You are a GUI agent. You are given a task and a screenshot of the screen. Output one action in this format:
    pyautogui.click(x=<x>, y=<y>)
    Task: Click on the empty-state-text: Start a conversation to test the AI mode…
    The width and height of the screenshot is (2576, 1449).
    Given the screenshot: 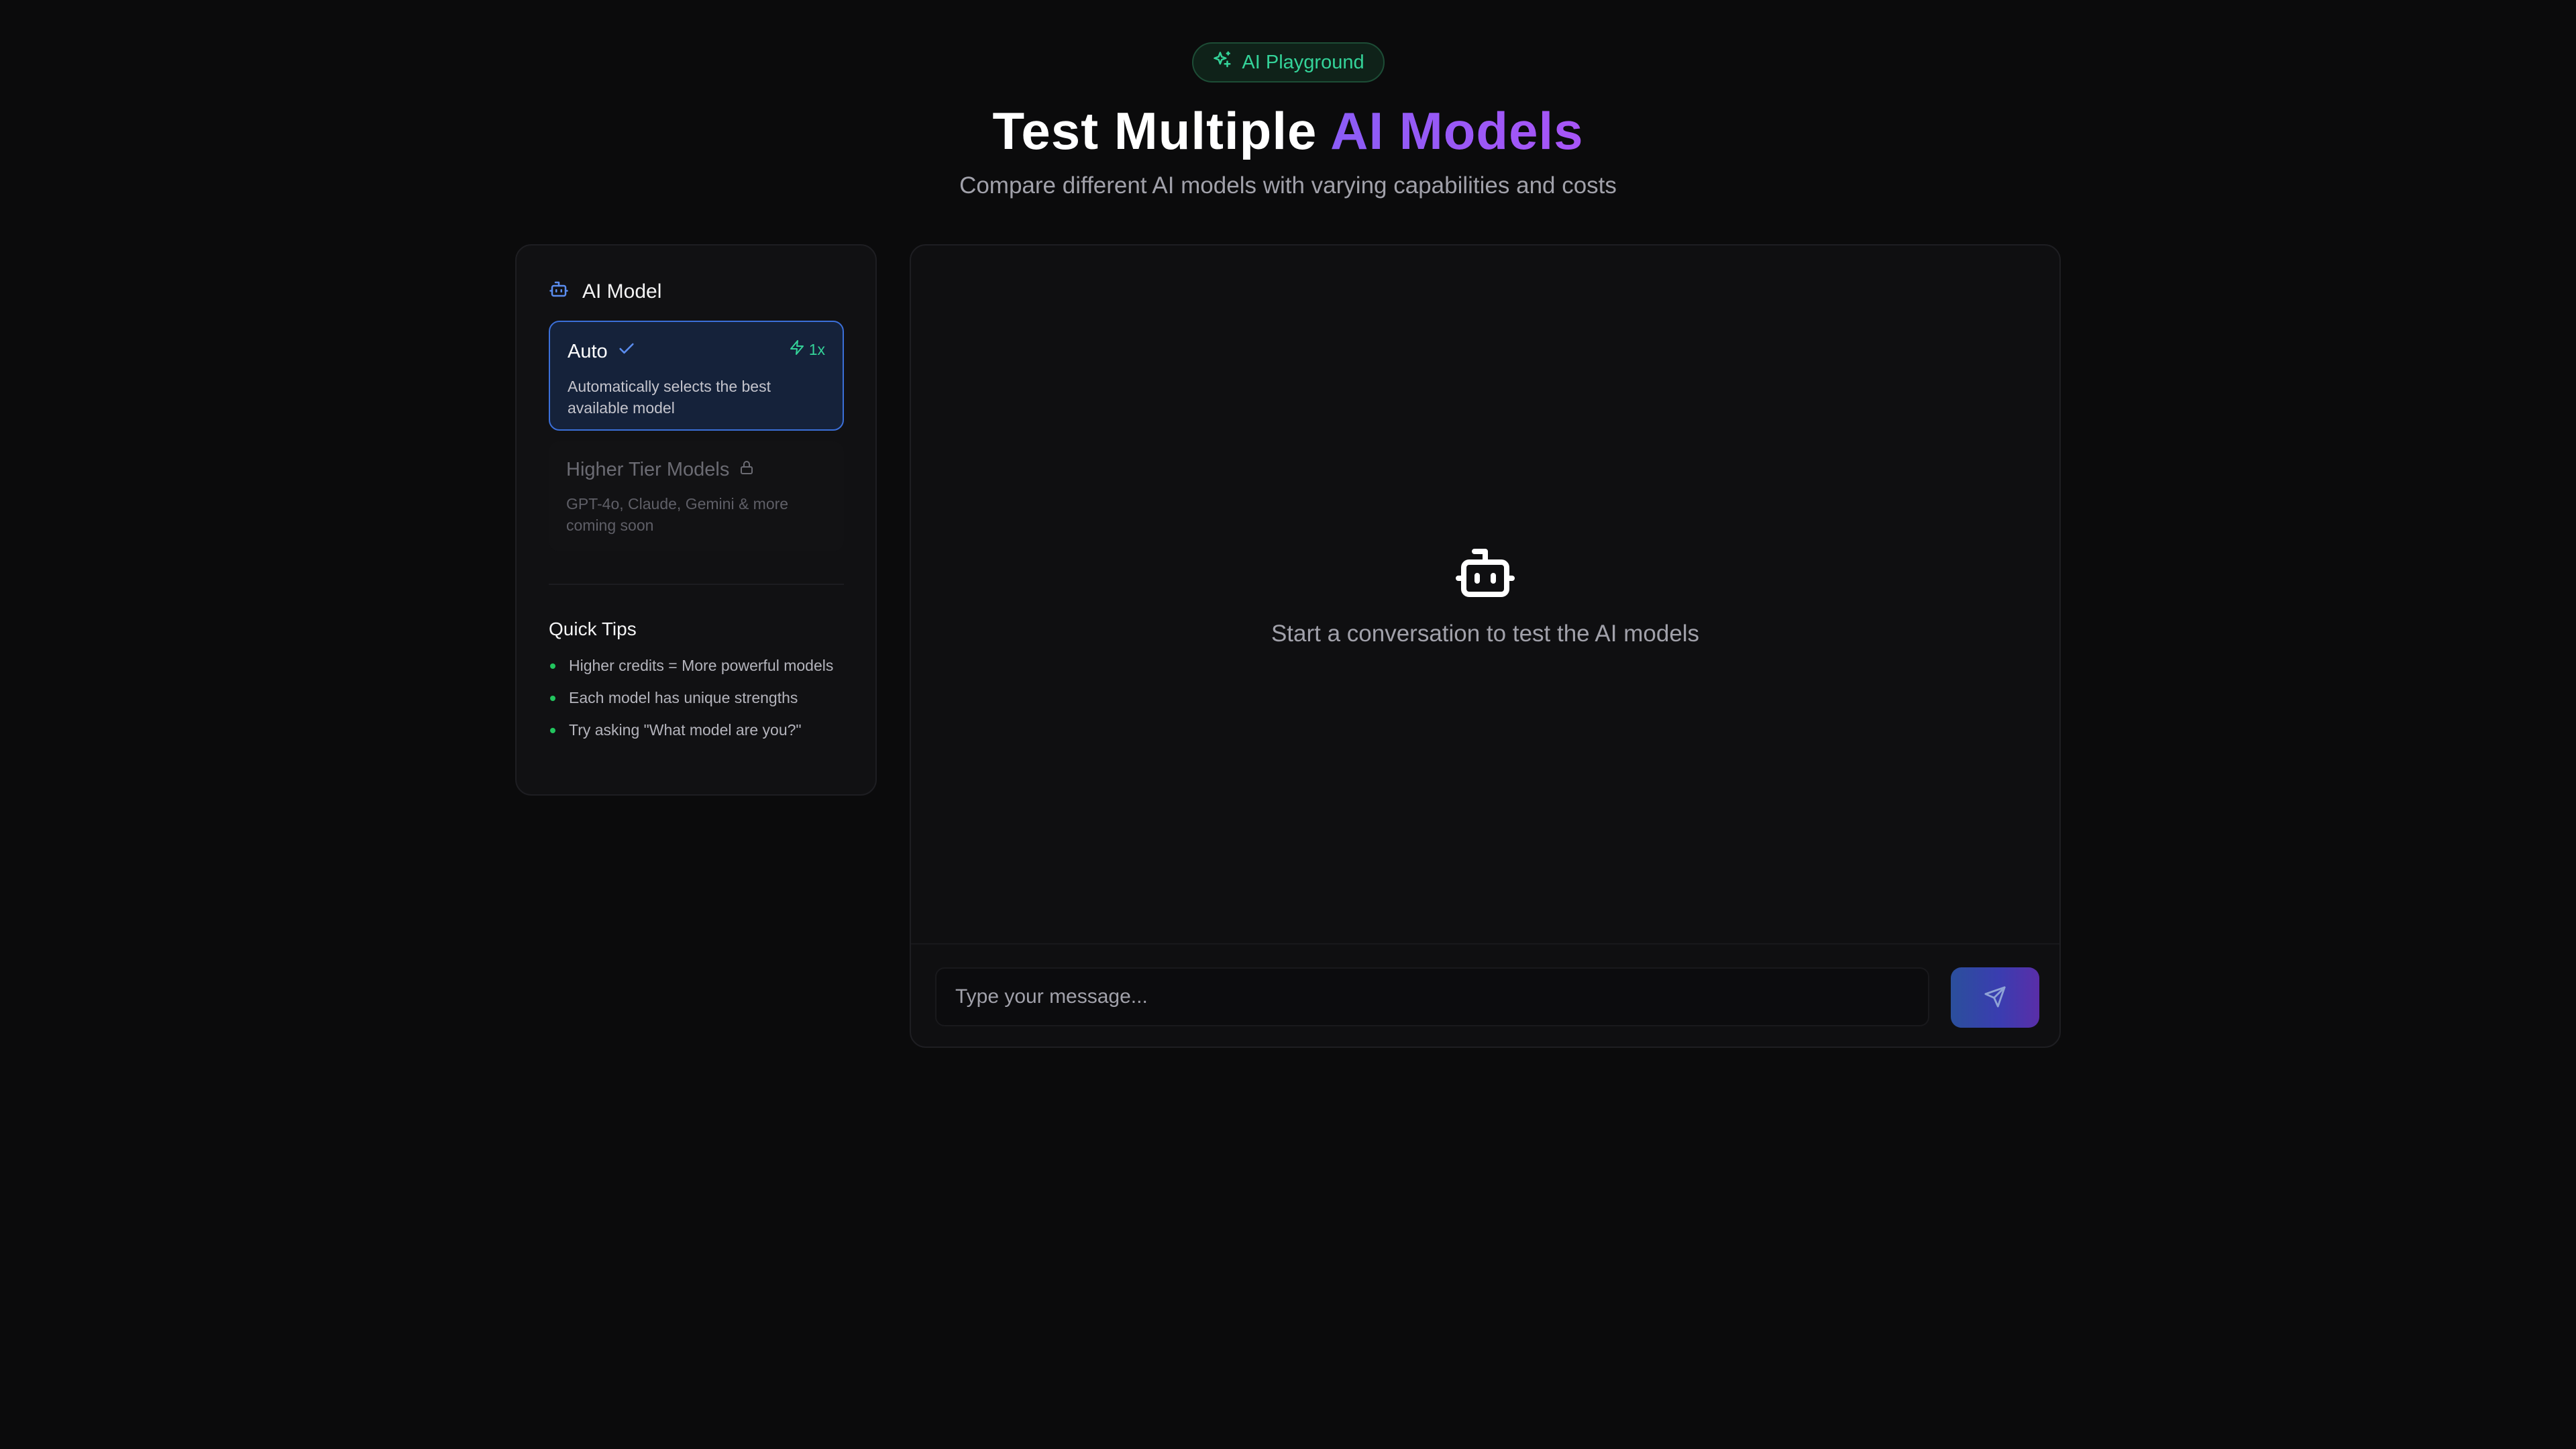 What is the action you would take?
    pyautogui.click(x=1485, y=634)
    